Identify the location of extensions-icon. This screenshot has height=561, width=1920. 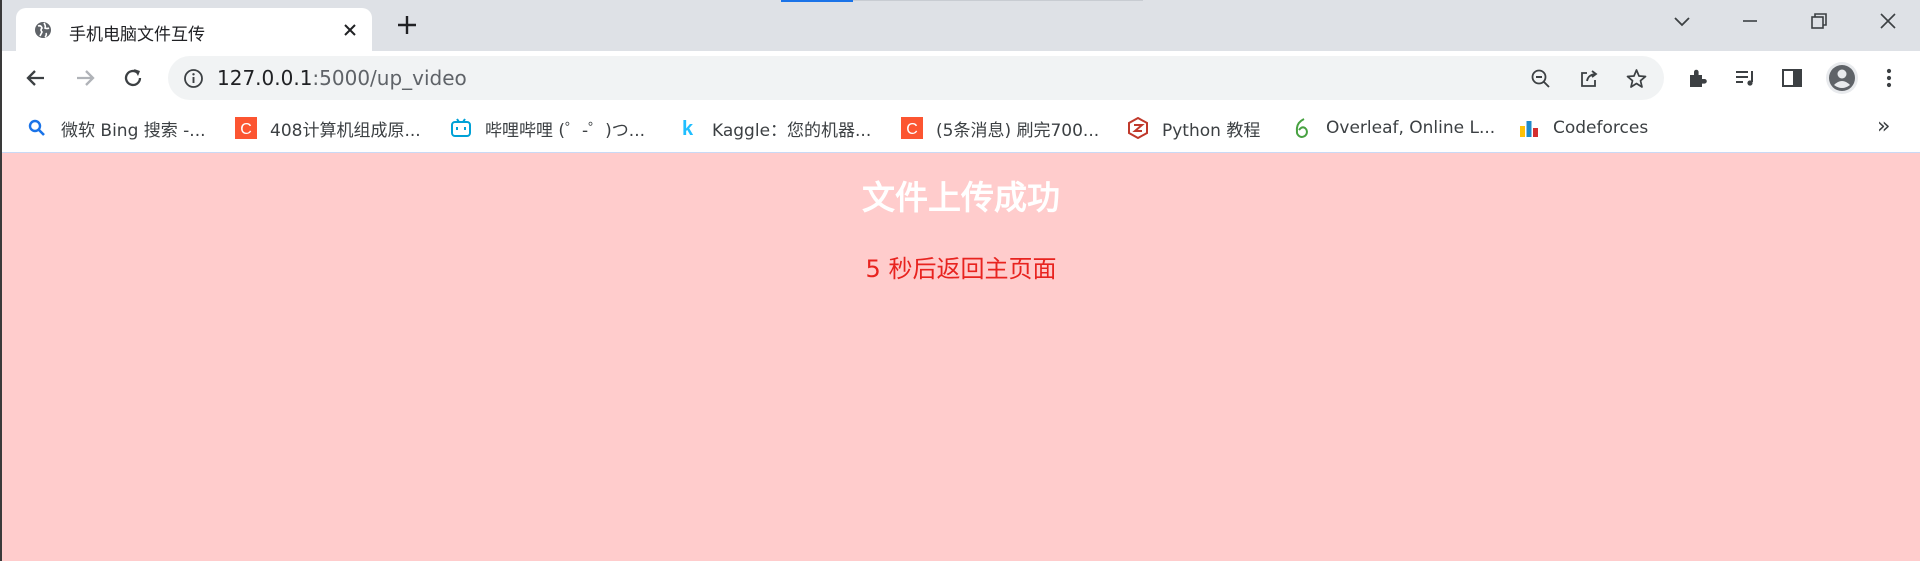
(1698, 78).